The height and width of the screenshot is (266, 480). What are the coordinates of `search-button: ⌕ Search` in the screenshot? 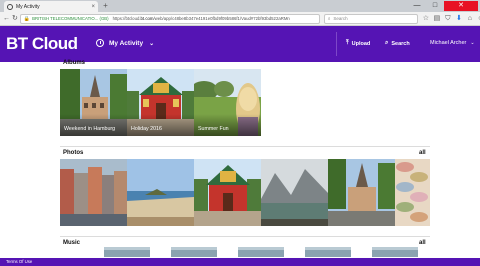 It's located at (397, 43).